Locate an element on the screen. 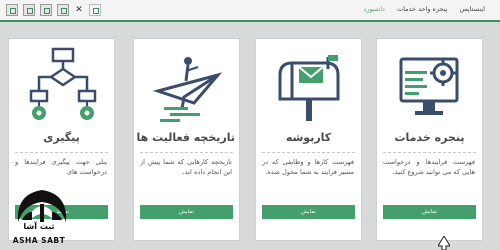 This screenshot has width=500, height=250. grid-icon is located at coordinates (29, 10).